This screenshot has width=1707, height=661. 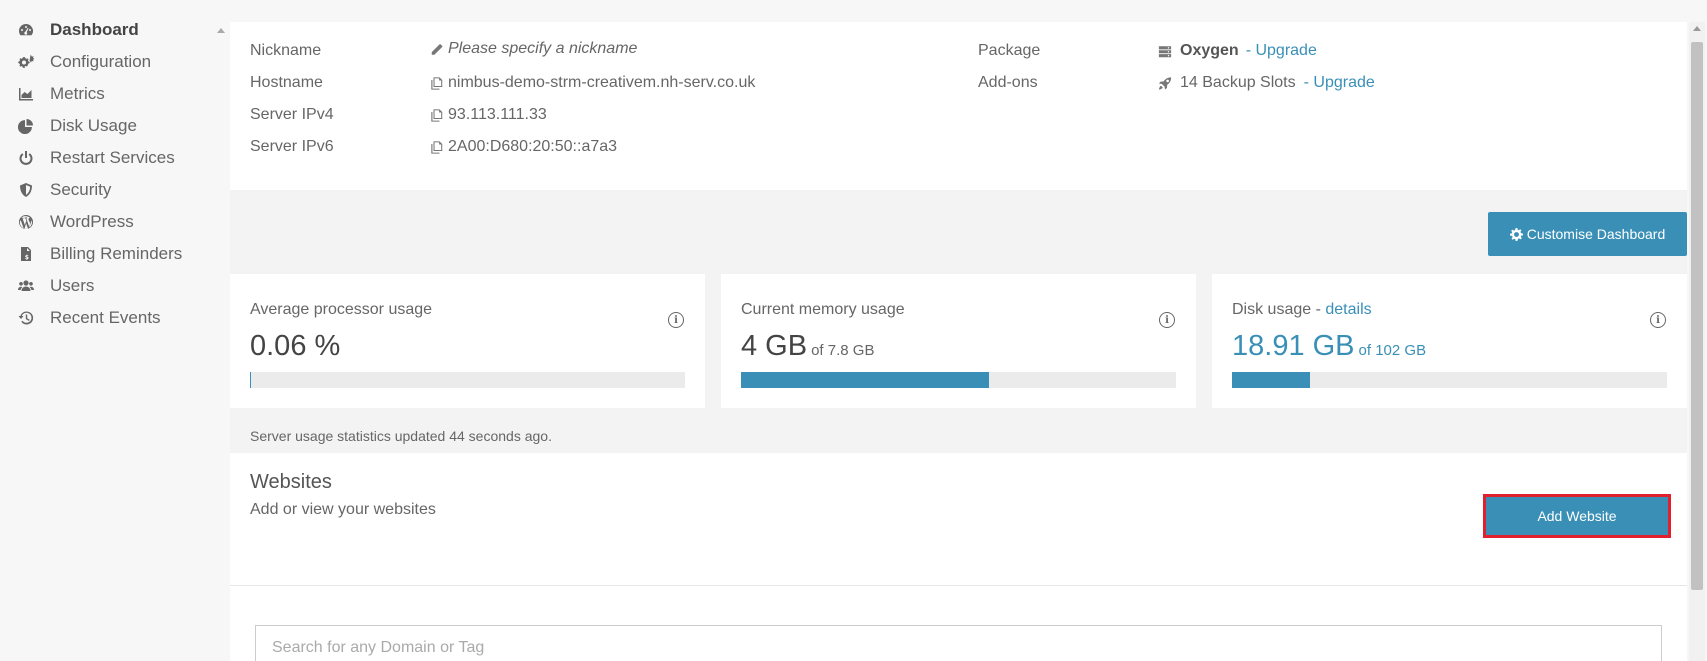 What do you see at coordinates (1449, 380) in the screenshot?
I see `disk-usage-bar` at bounding box center [1449, 380].